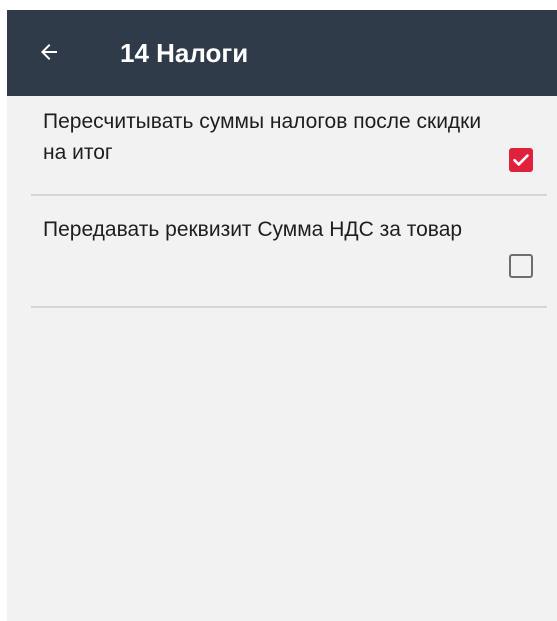 The width and height of the screenshot is (557, 621). What do you see at coordinates (289, 307) in the screenshot?
I see `divider` at bounding box center [289, 307].